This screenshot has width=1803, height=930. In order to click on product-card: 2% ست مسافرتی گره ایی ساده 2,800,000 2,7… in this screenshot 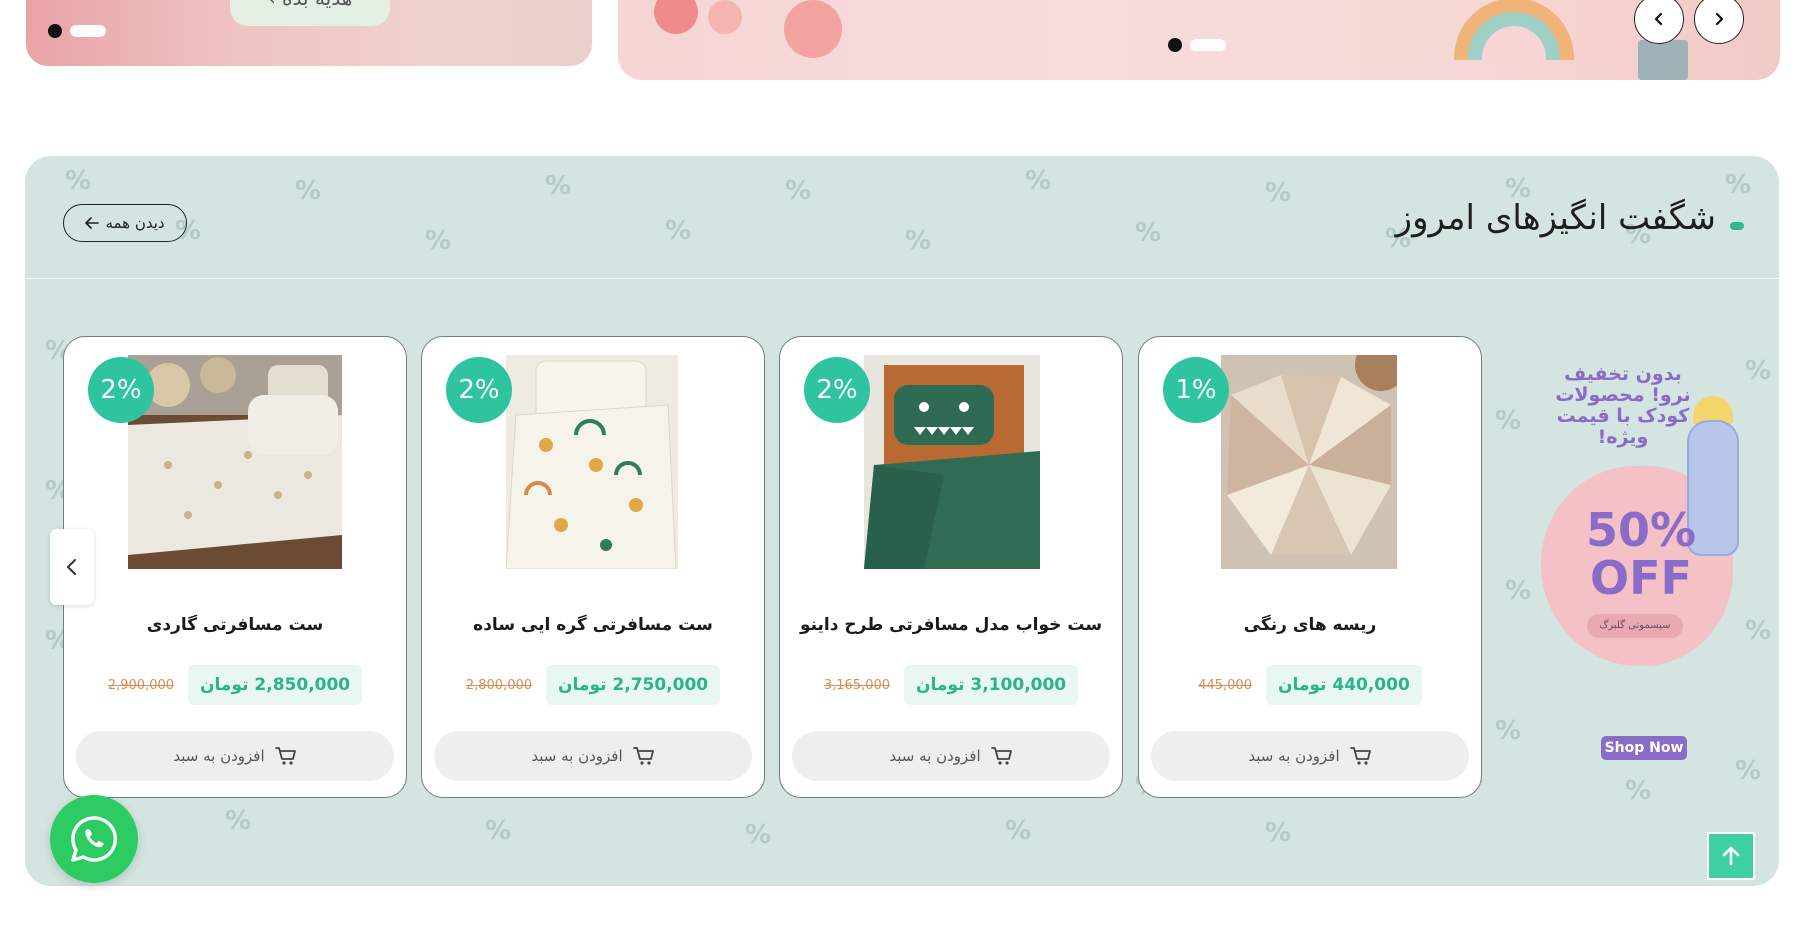, I will do `click(593, 567)`.